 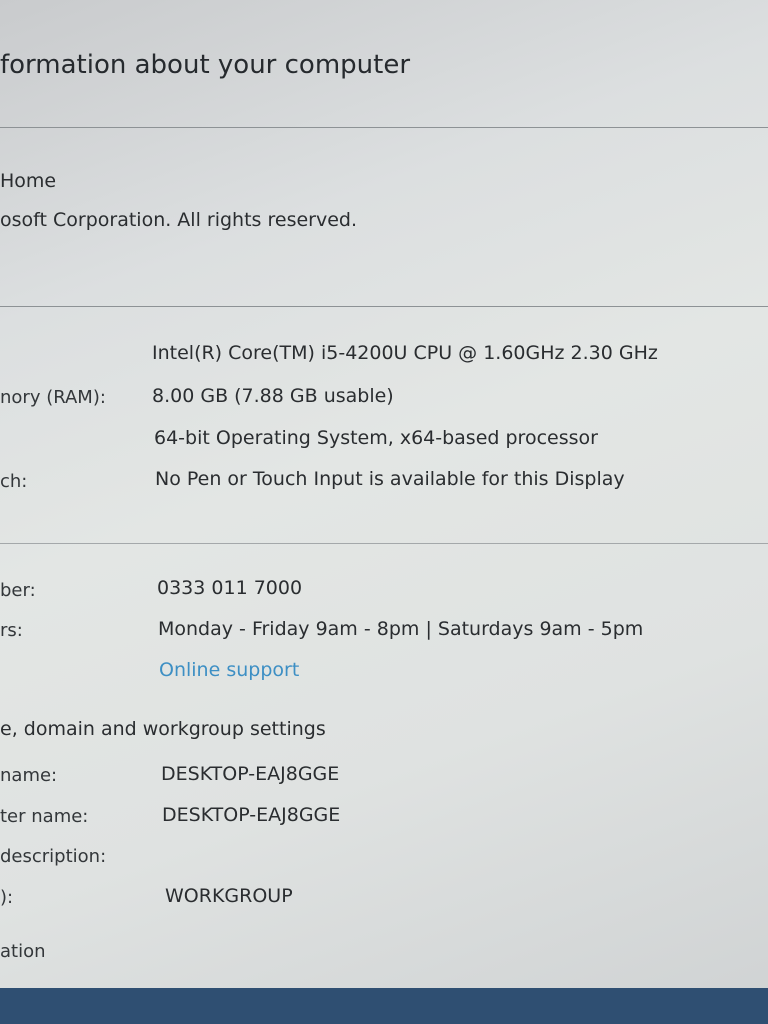 What do you see at coordinates (28, 181) in the screenshot?
I see `windows-edition: Home` at bounding box center [28, 181].